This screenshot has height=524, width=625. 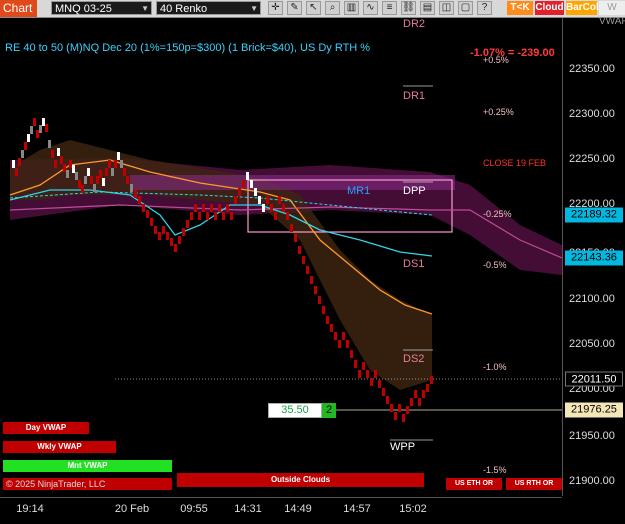 What do you see at coordinates (275, 8) in the screenshot?
I see `crosshair-icon: ✛` at bounding box center [275, 8].